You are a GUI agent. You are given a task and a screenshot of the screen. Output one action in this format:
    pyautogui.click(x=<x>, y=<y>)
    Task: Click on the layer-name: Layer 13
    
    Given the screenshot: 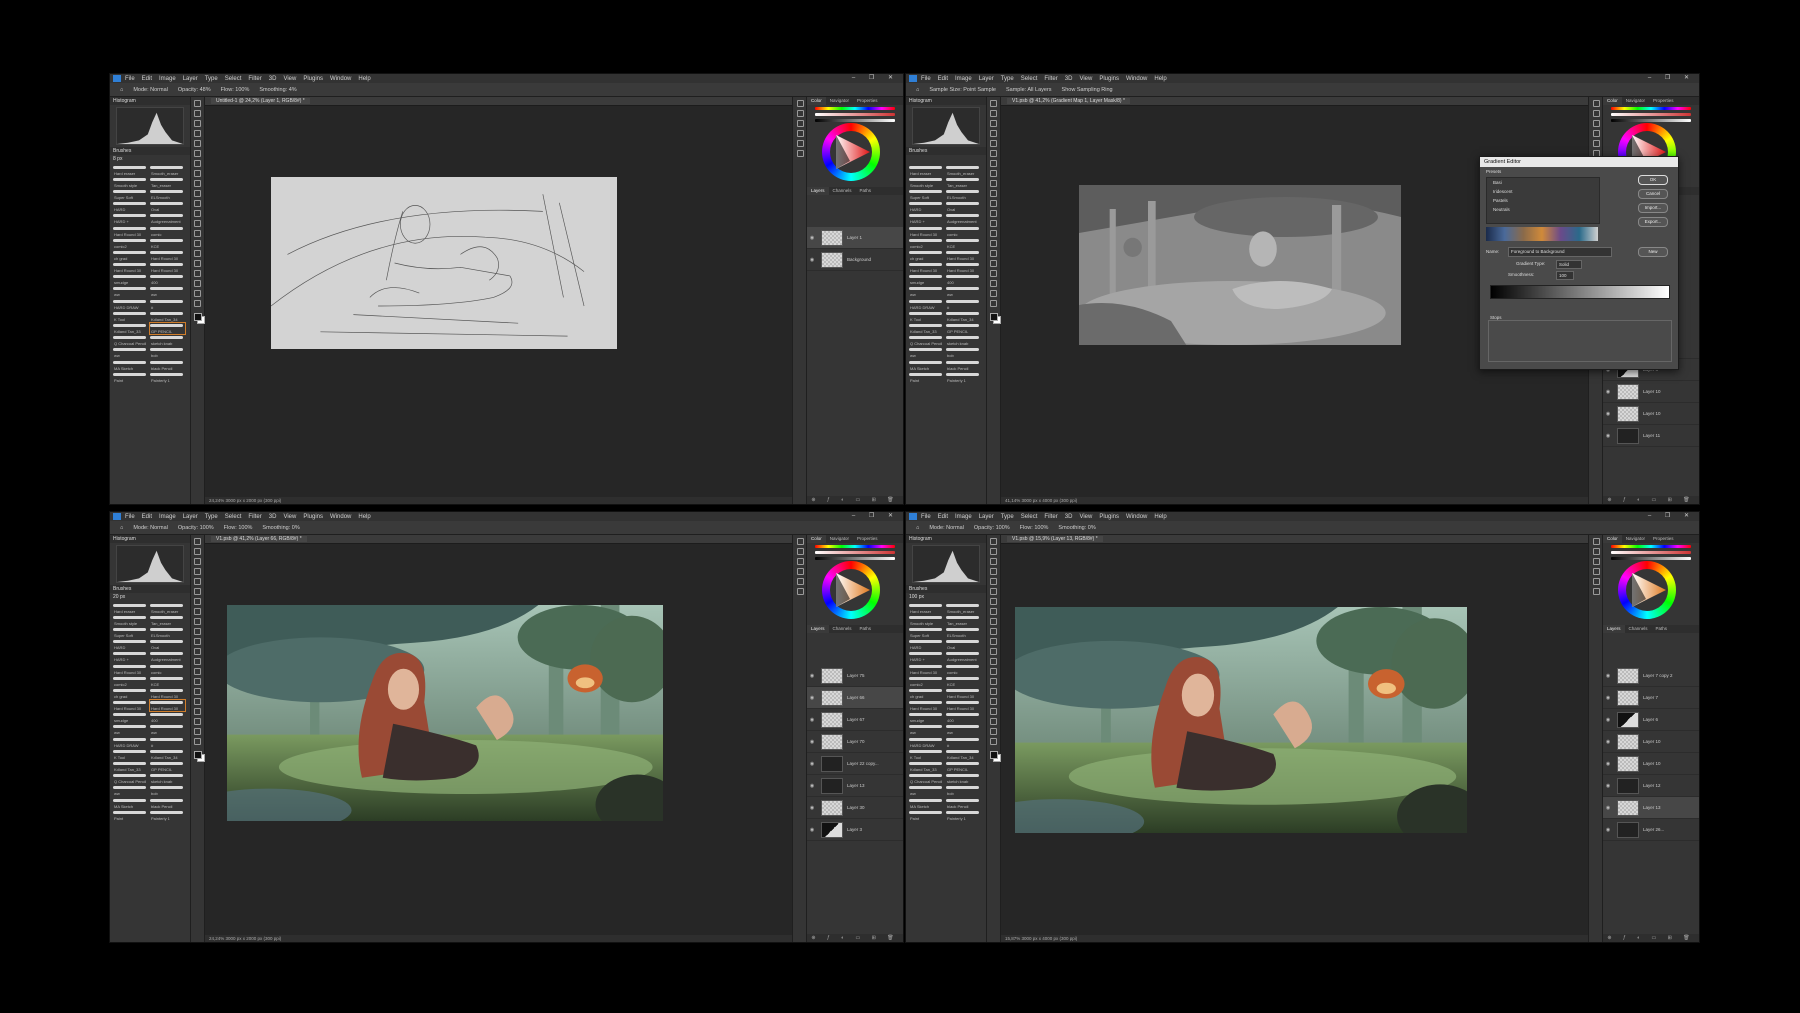 What is the action you would take?
    pyautogui.click(x=856, y=785)
    